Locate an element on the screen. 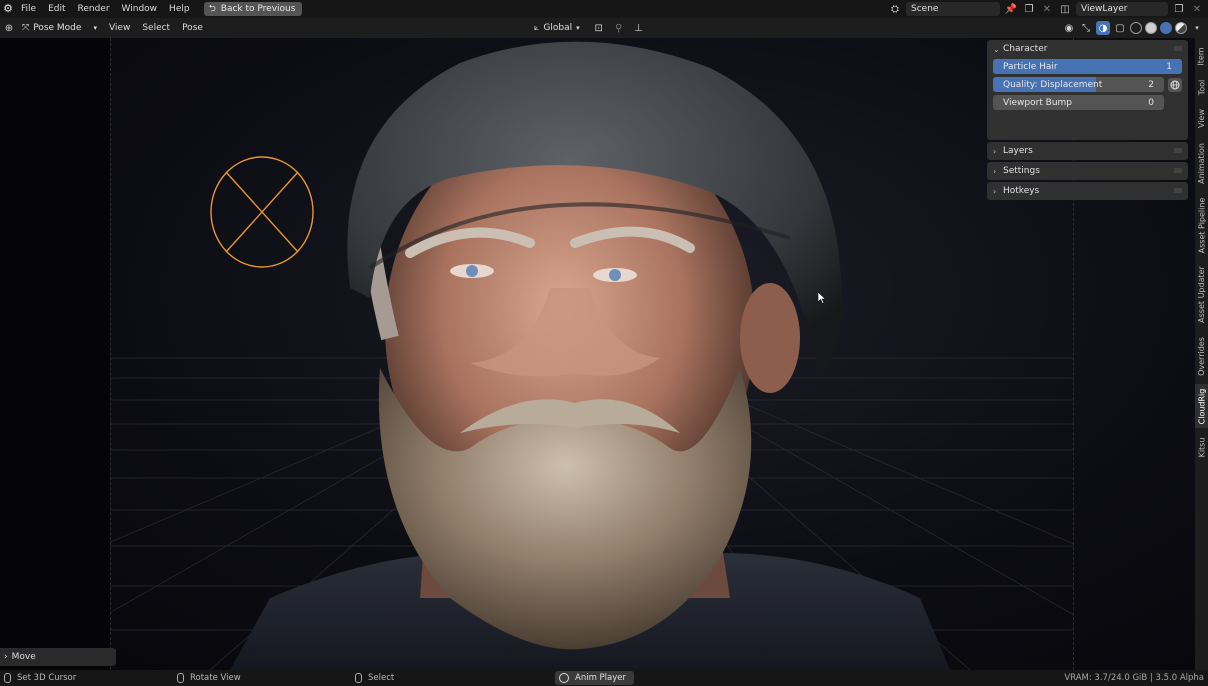 This screenshot has height=686, width=1208. tab-overrides-label: Overrides is located at coordinates (1201, 356).